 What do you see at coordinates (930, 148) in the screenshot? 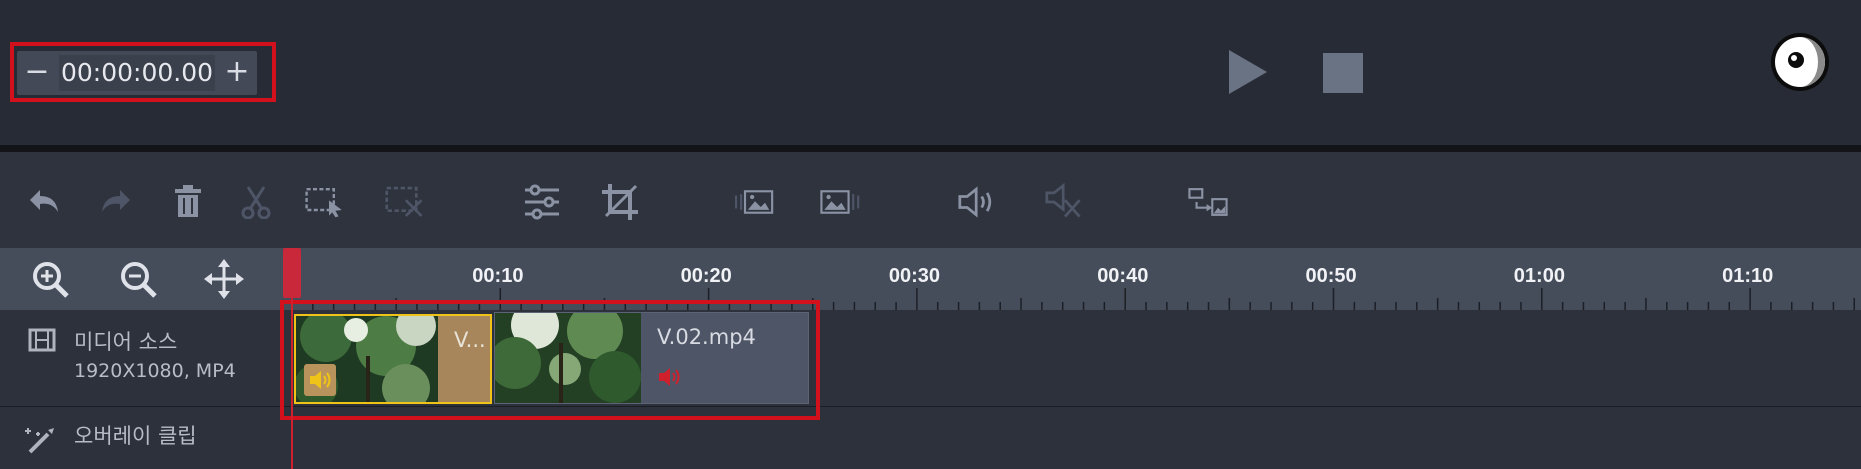
I see `panel-divider` at bounding box center [930, 148].